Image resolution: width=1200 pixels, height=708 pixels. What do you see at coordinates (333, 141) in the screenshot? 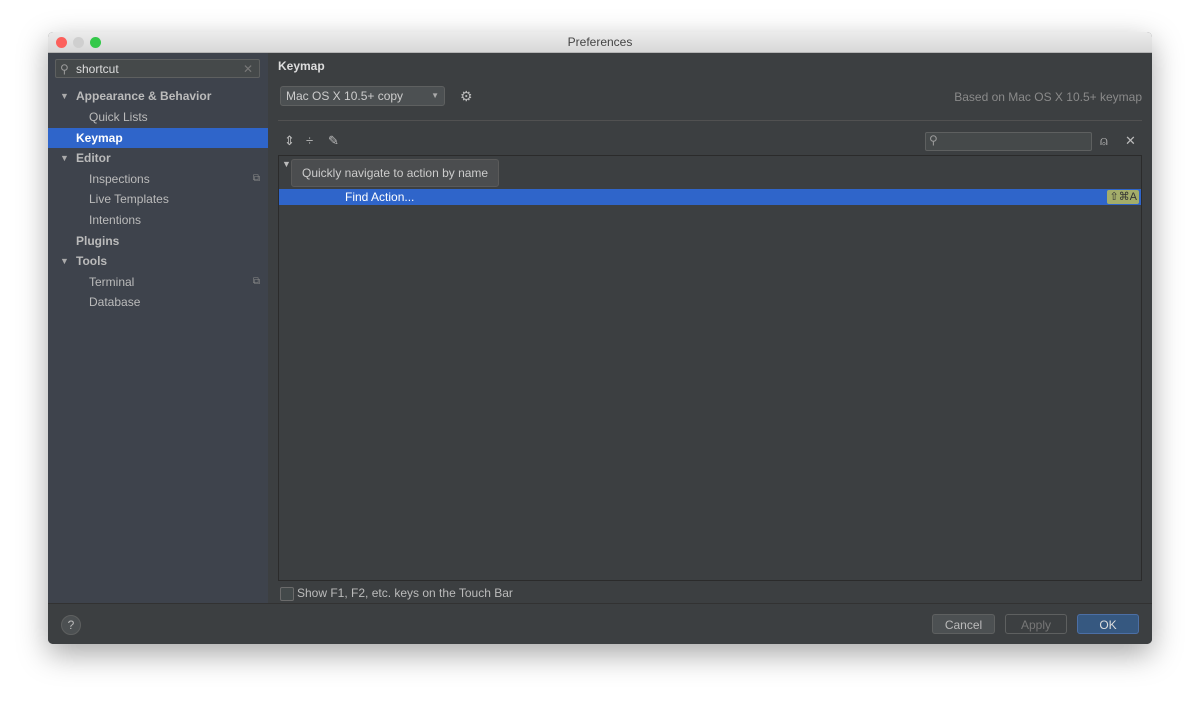
I see `edit-icon: ✎` at bounding box center [333, 141].